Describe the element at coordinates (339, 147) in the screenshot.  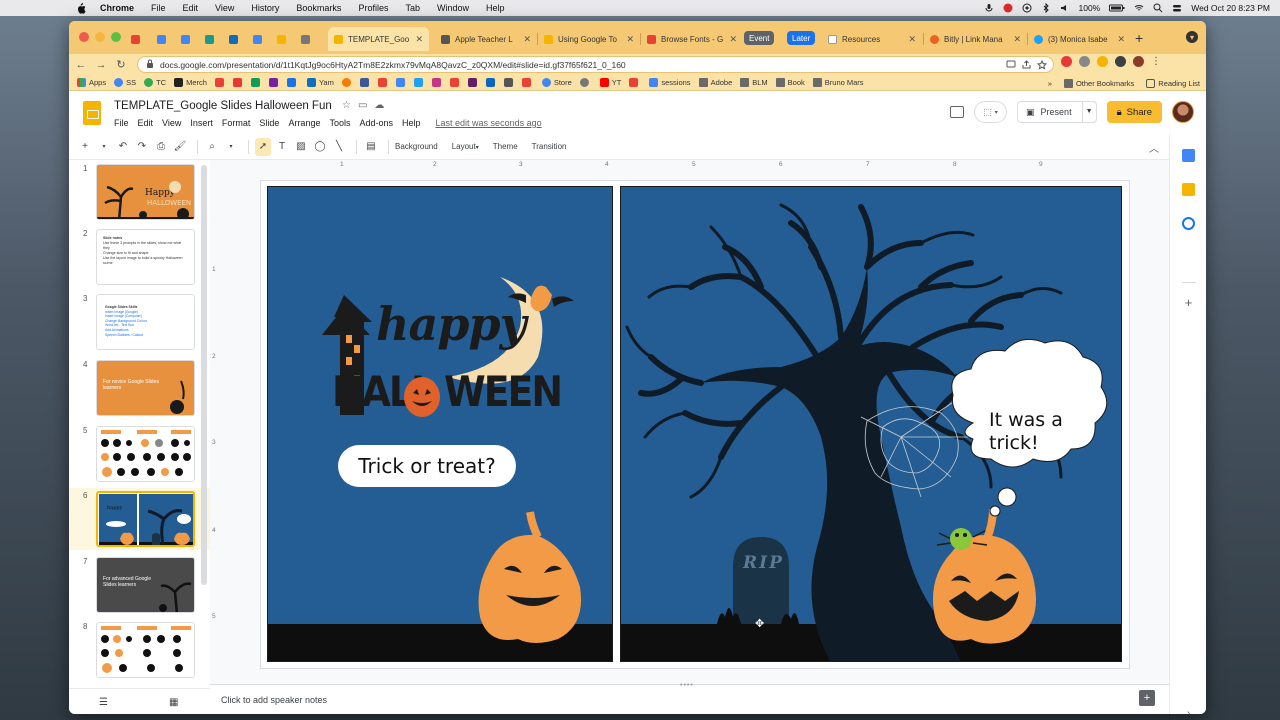
I see `line-icon: ╲` at that location.